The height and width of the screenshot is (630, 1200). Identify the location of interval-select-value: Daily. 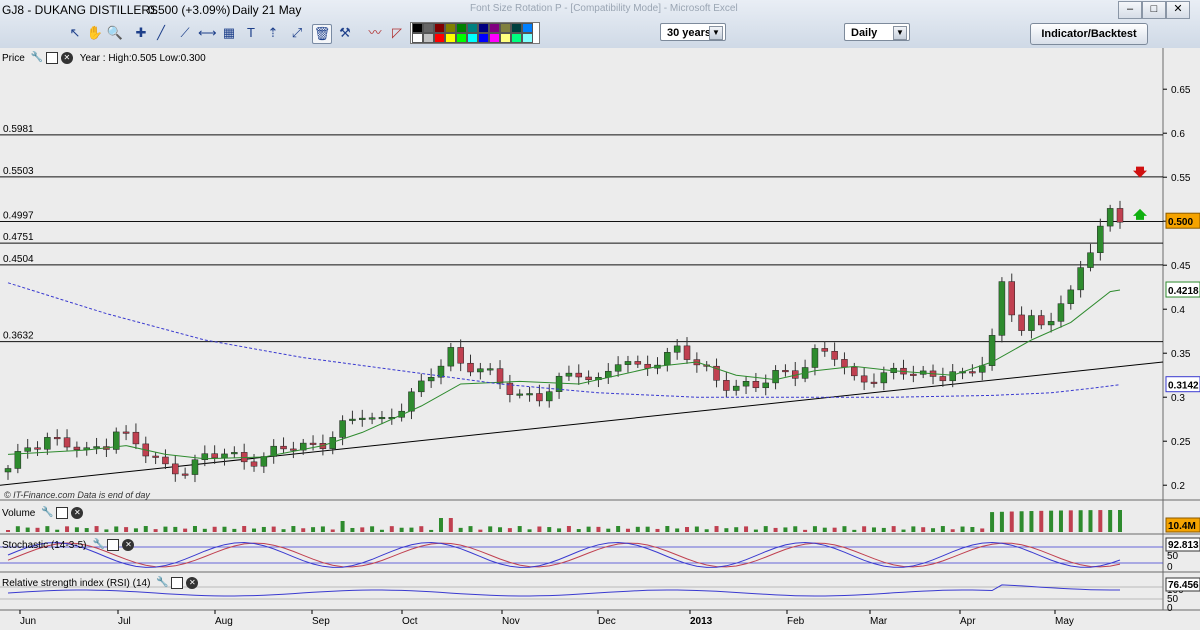
(864, 33).